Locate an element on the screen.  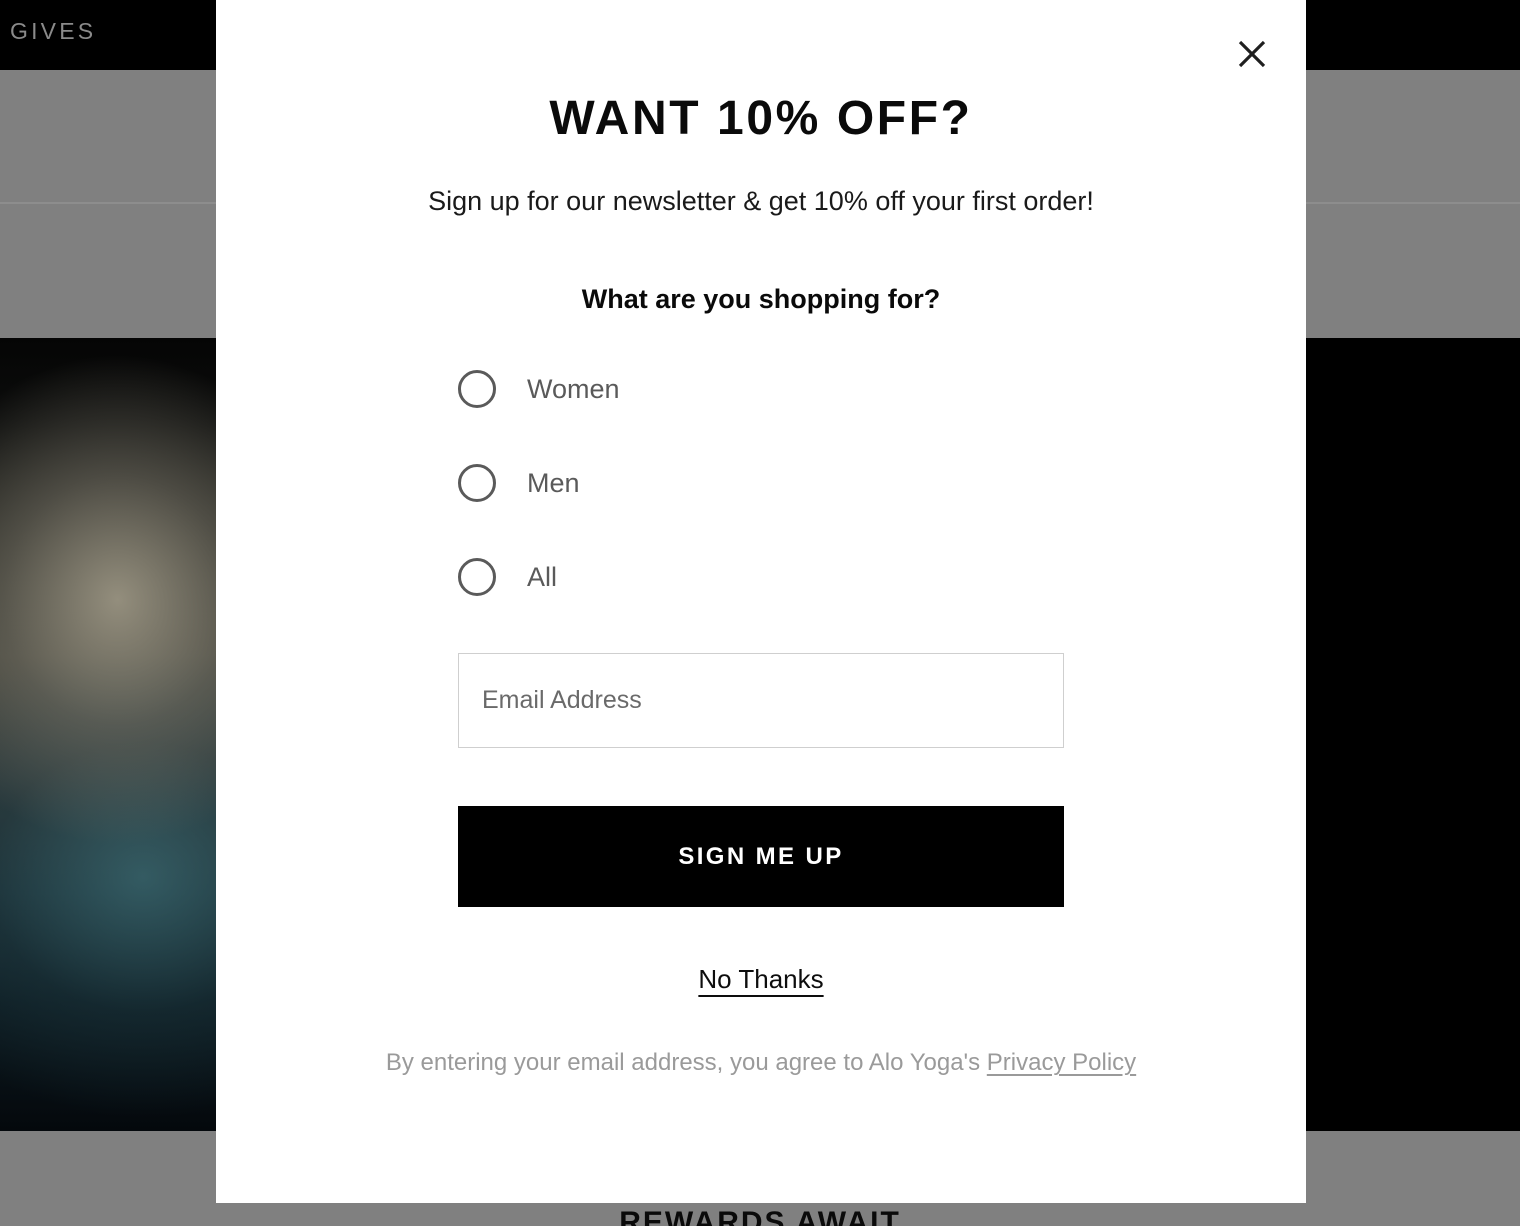
background-rewards-banner: REWARDS AWAIT is located at coordinates (760, 1216).